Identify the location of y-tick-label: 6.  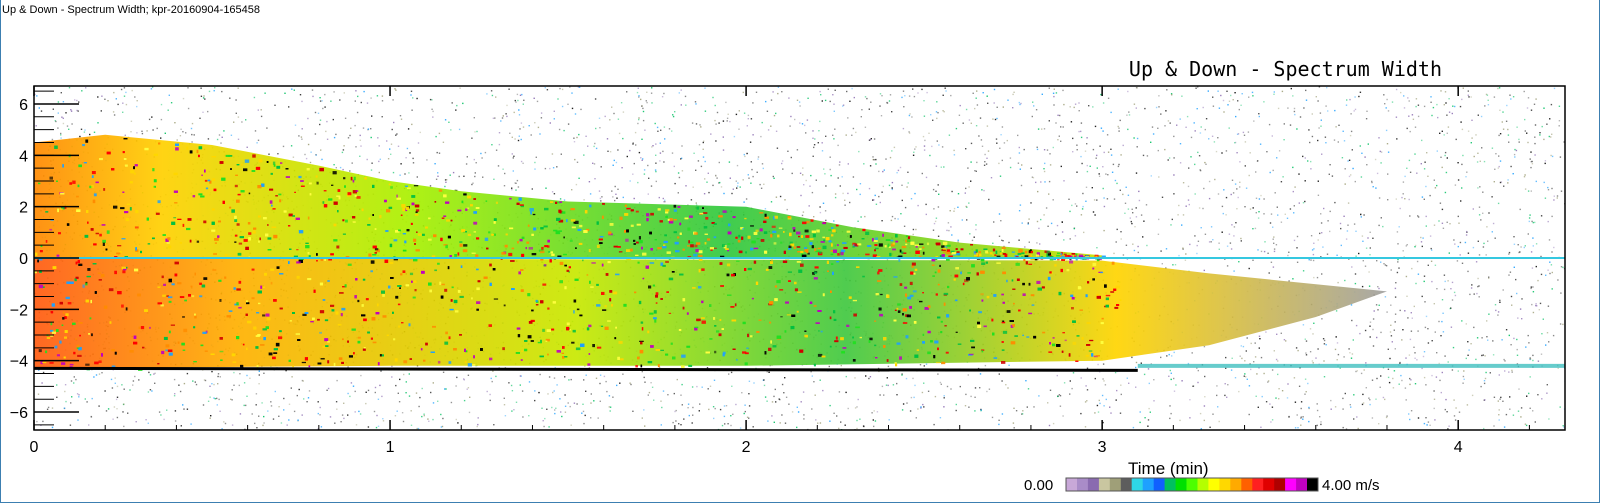
(23, 105).